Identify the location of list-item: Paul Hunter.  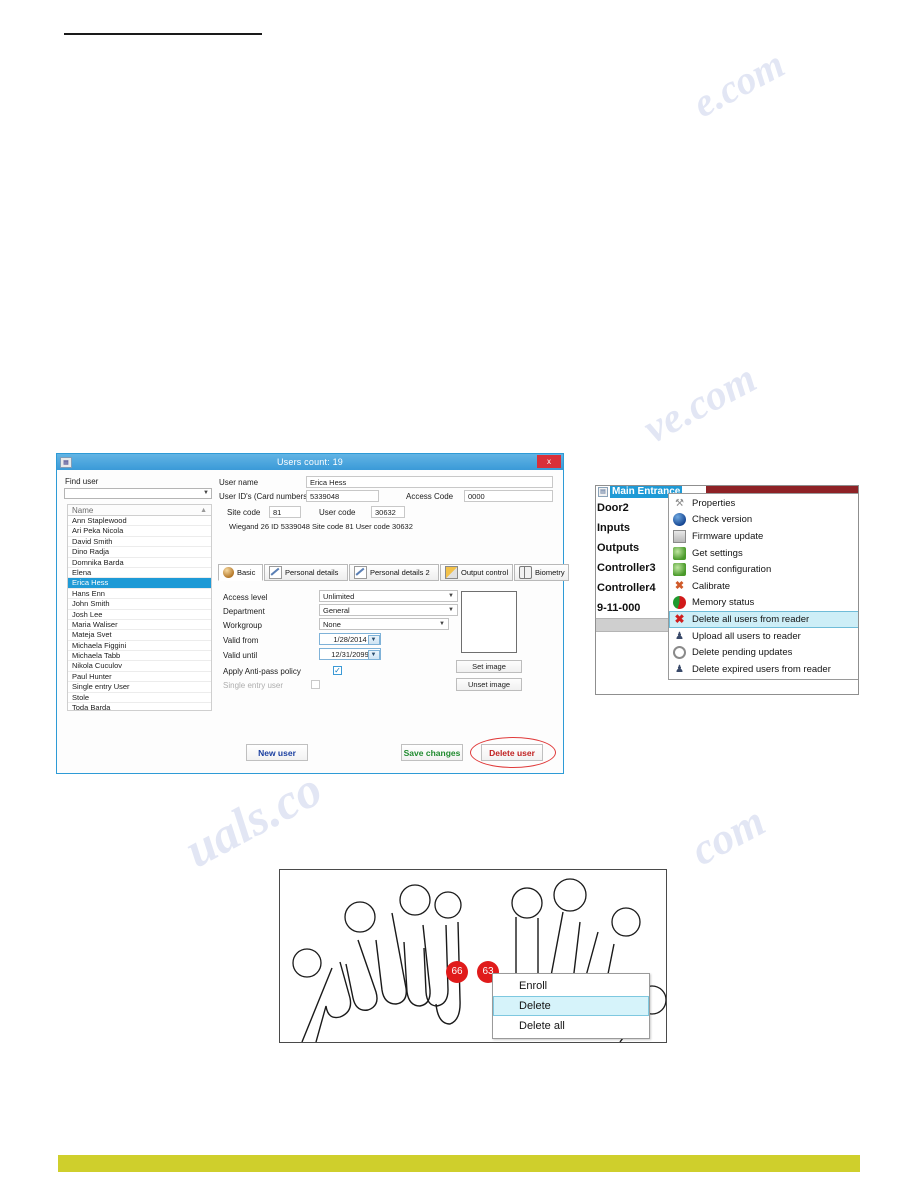
(139, 677).